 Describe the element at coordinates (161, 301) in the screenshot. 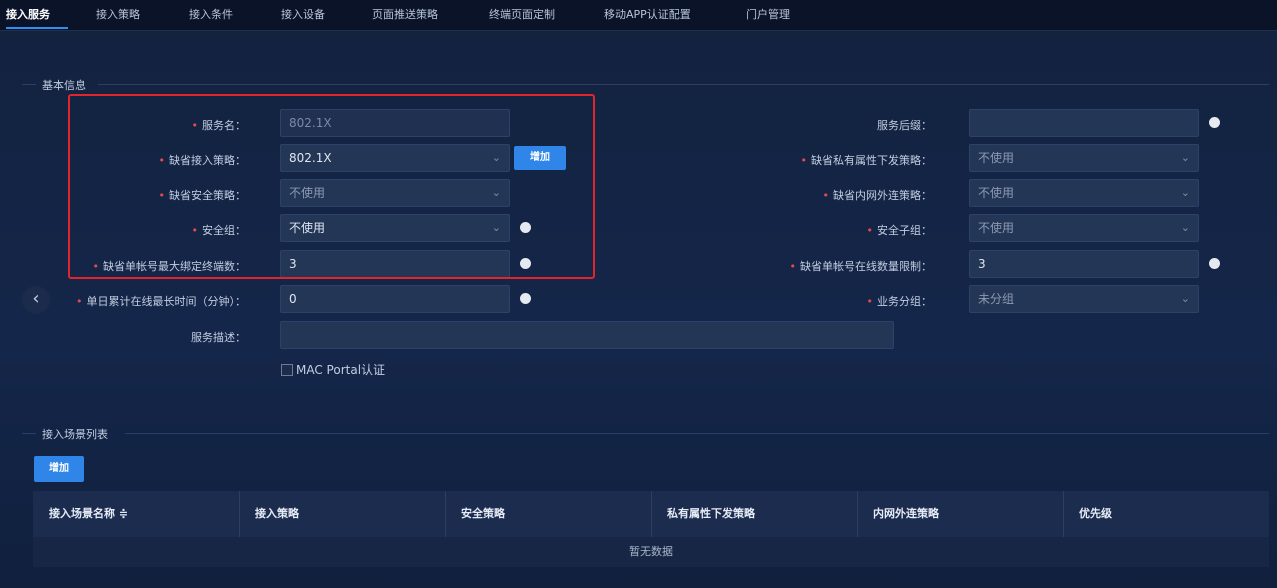

I see `daily-online-time-label: • 单日累计在线最长时间（分钟）：` at that location.